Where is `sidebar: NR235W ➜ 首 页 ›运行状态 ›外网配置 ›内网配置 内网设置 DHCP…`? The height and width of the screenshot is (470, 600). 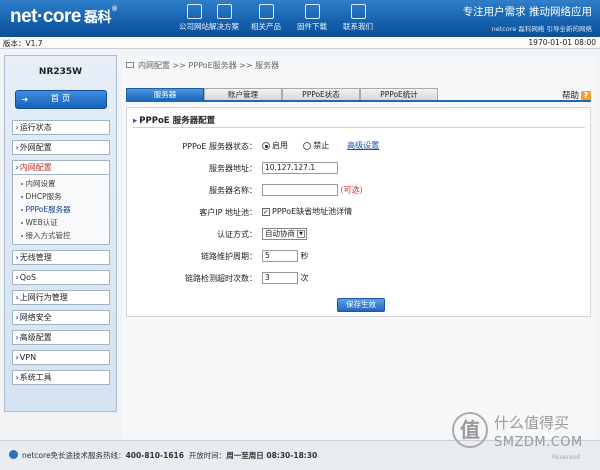
sidebar: NR235W ➜ 首 页 ›运行状态 ›外网配置 ›内网配置 内网设置 DHCP… is located at coordinates (60, 233).